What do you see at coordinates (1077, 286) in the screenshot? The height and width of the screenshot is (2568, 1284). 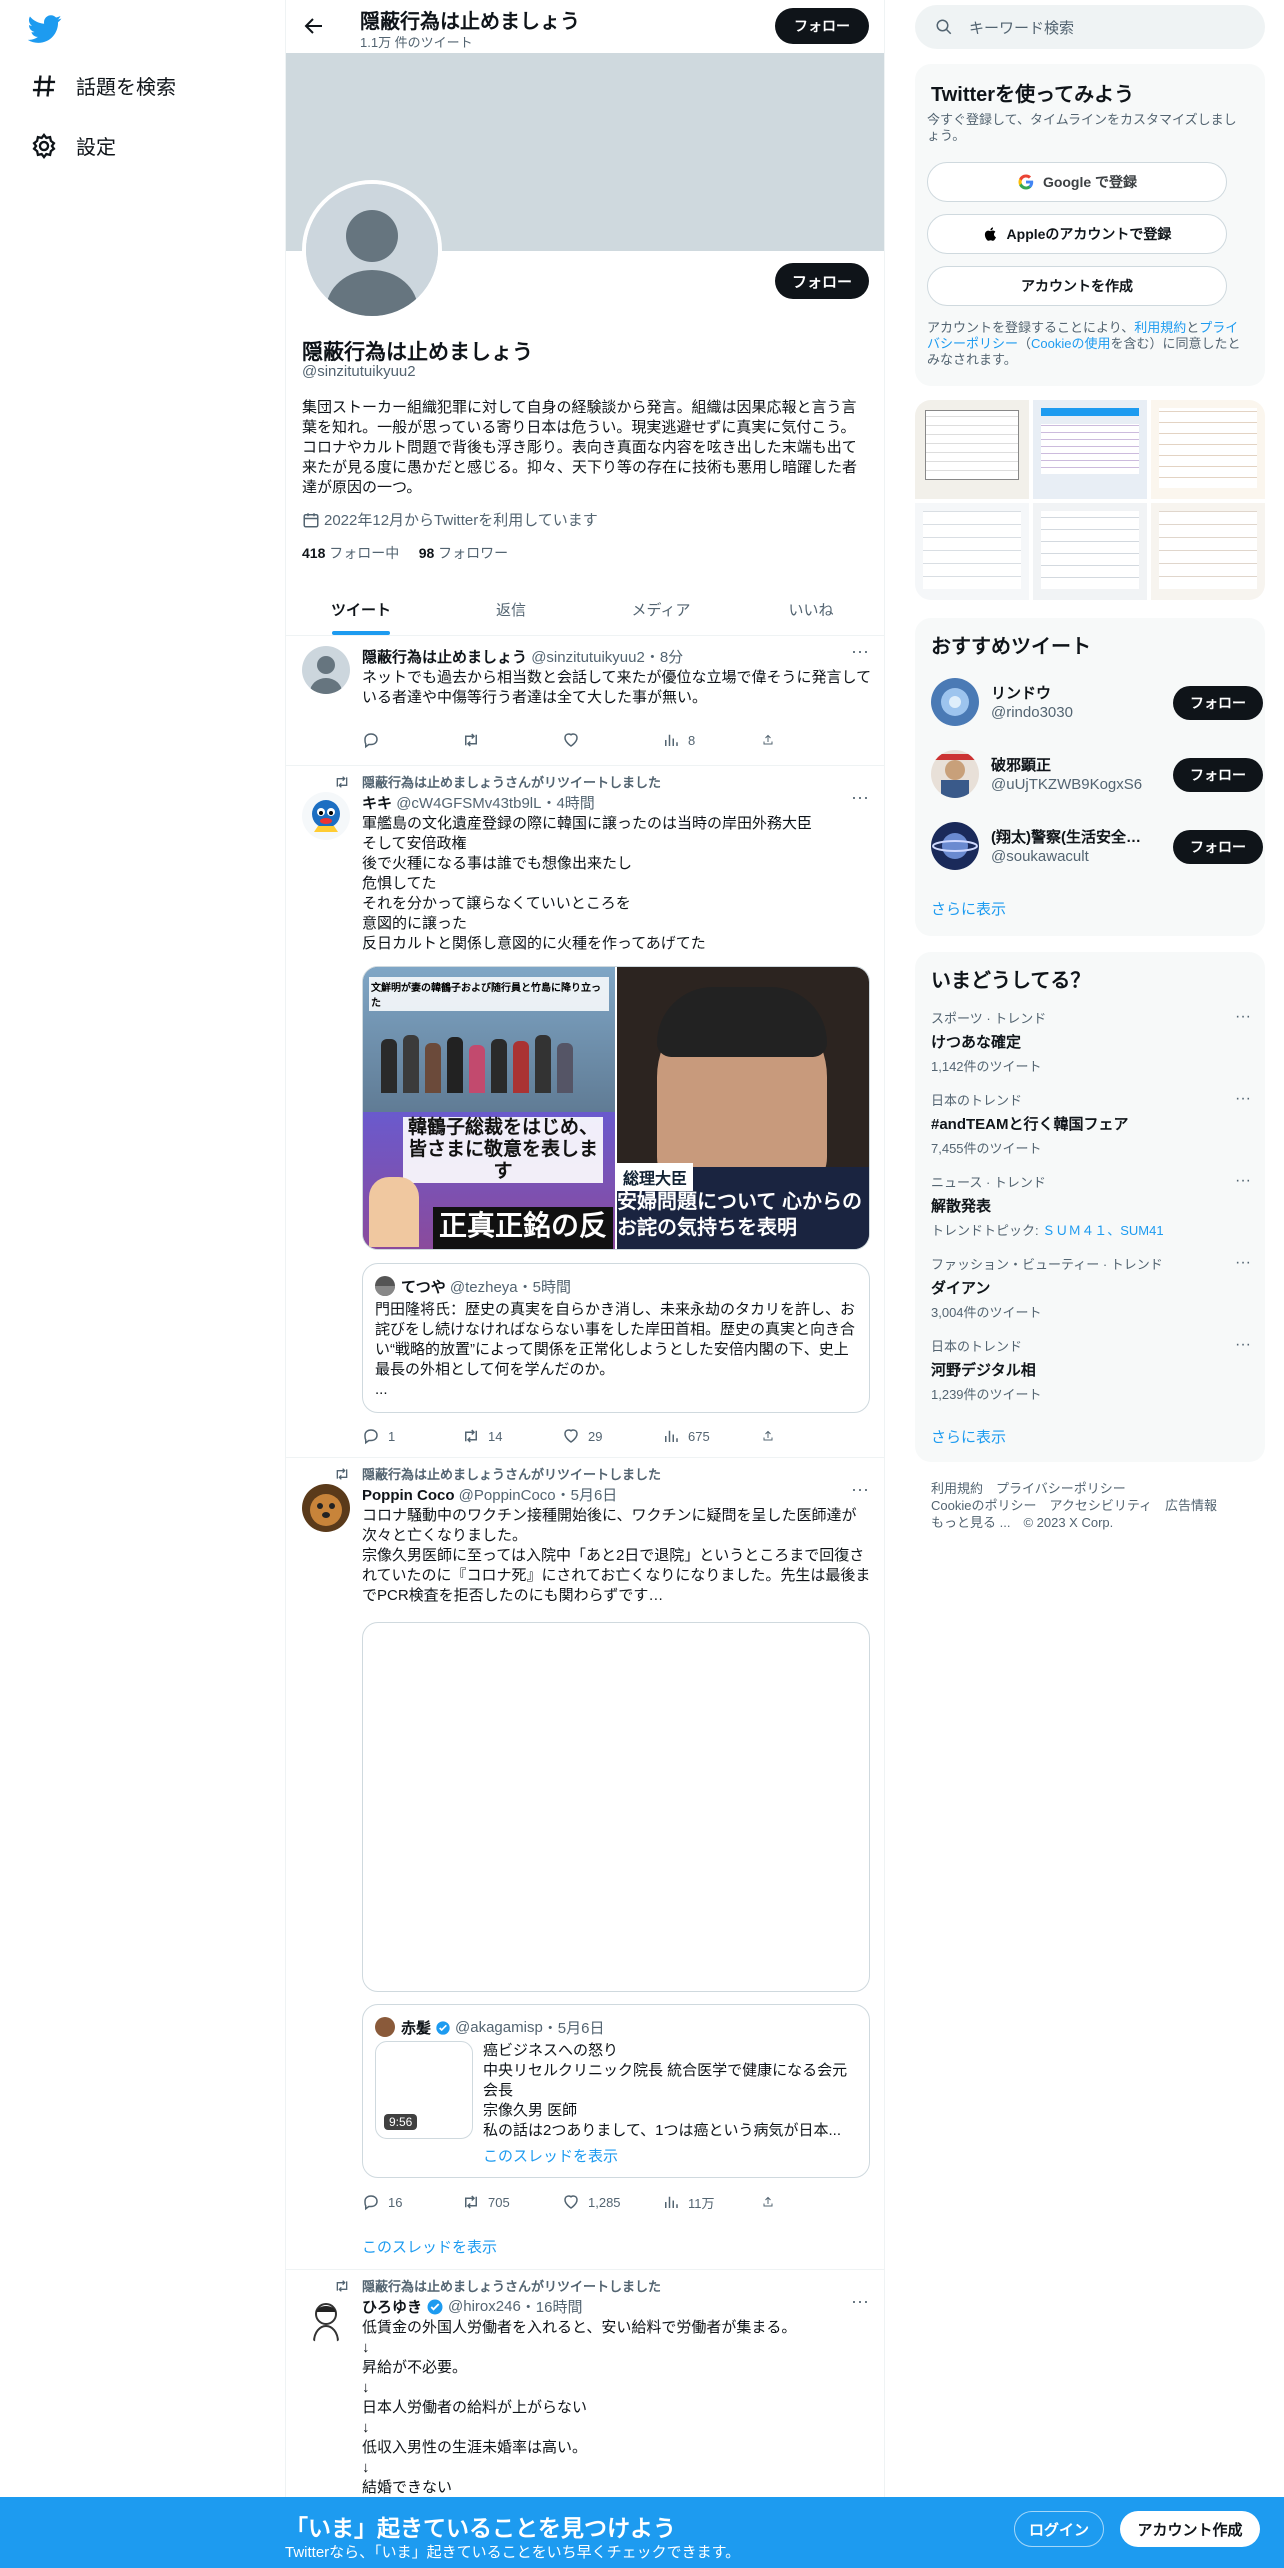 I see `create-account-button: アカウントを作成` at bounding box center [1077, 286].